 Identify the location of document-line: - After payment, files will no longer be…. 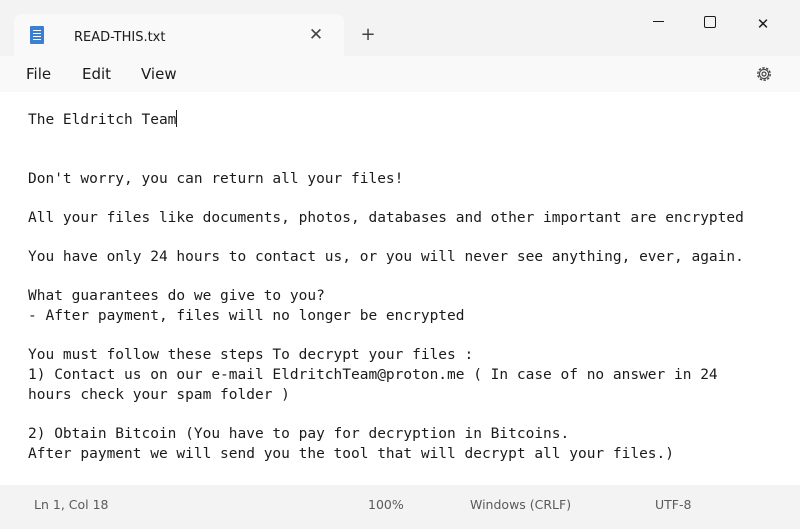
(246, 316).